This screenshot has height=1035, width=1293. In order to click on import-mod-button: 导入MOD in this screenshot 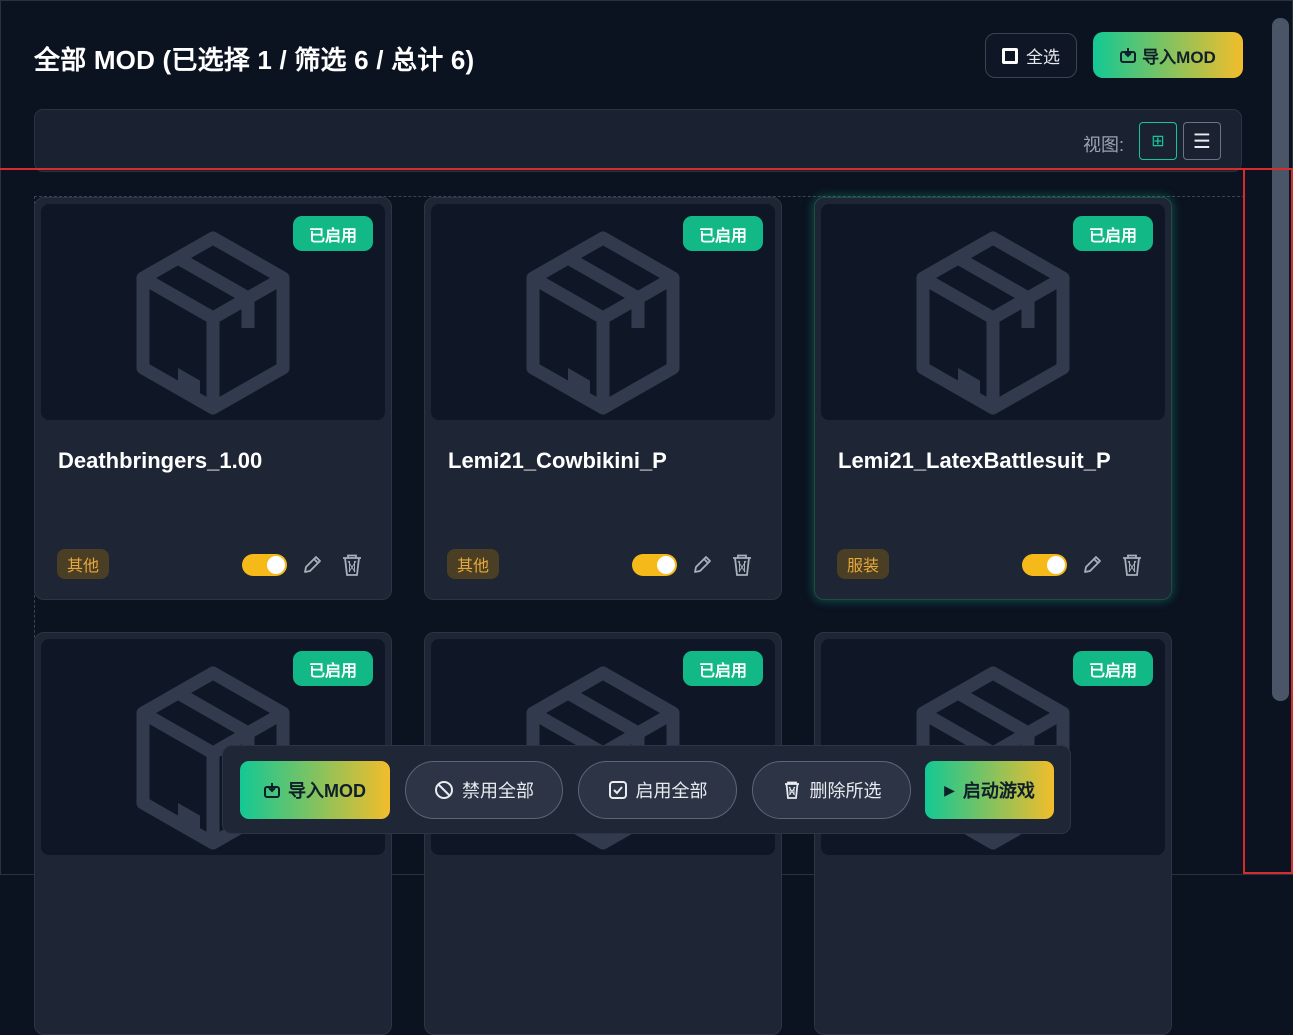, I will do `click(1168, 55)`.